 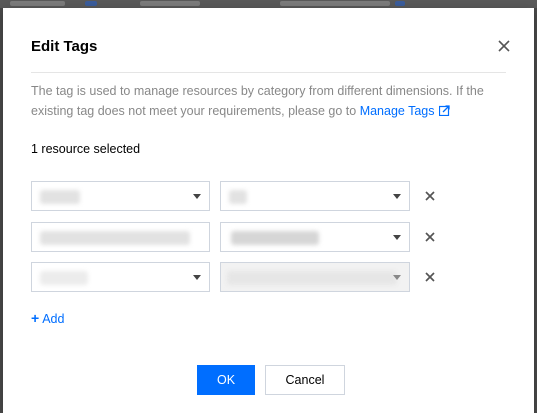 What do you see at coordinates (405, 111) in the screenshot?
I see `manage-tags-link: Manage Tags` at bounding box center [405, 111].